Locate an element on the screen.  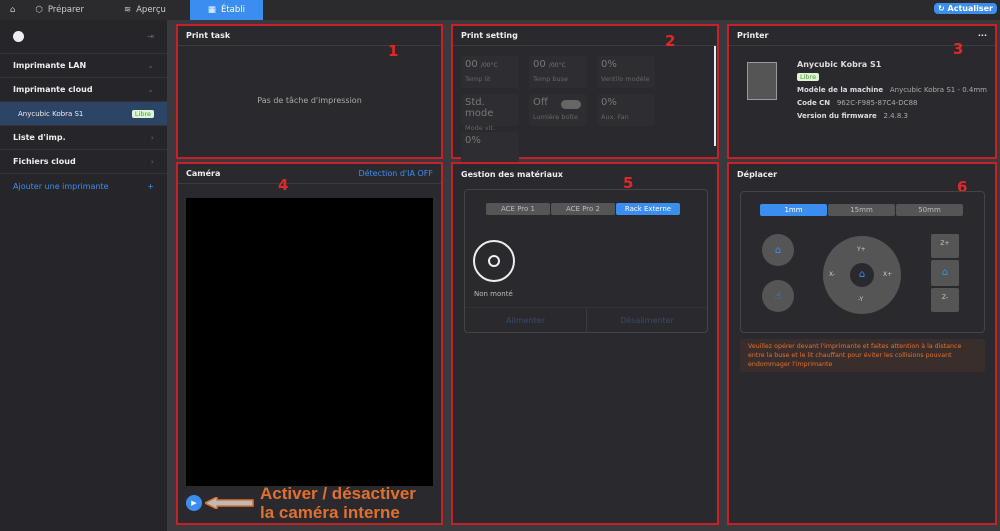
sidebar-item-cloud: Imprimante cloud ⌄ is located at coordinates (83, 90).